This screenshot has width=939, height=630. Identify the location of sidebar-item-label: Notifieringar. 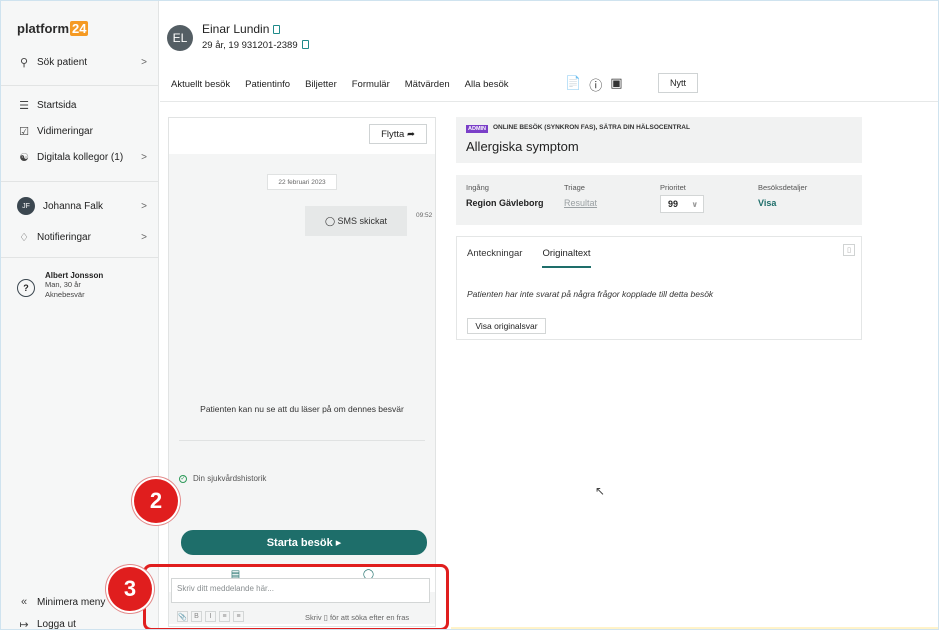
(64, 237).